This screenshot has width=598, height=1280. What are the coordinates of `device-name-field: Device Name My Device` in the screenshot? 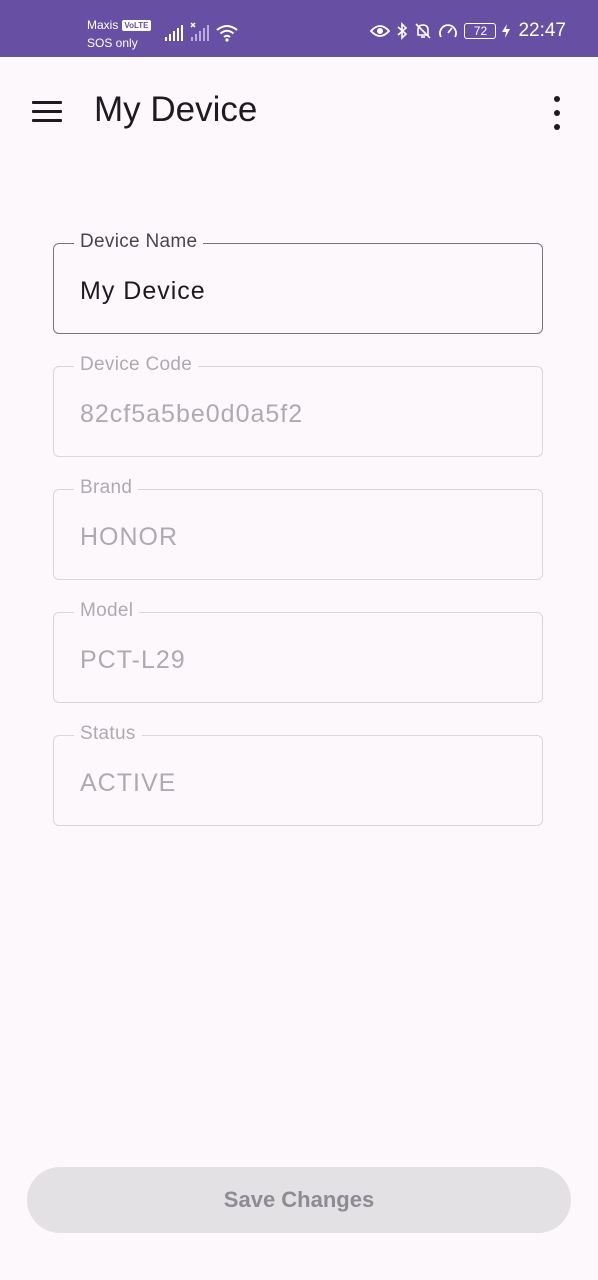 It's located at (298, 282).